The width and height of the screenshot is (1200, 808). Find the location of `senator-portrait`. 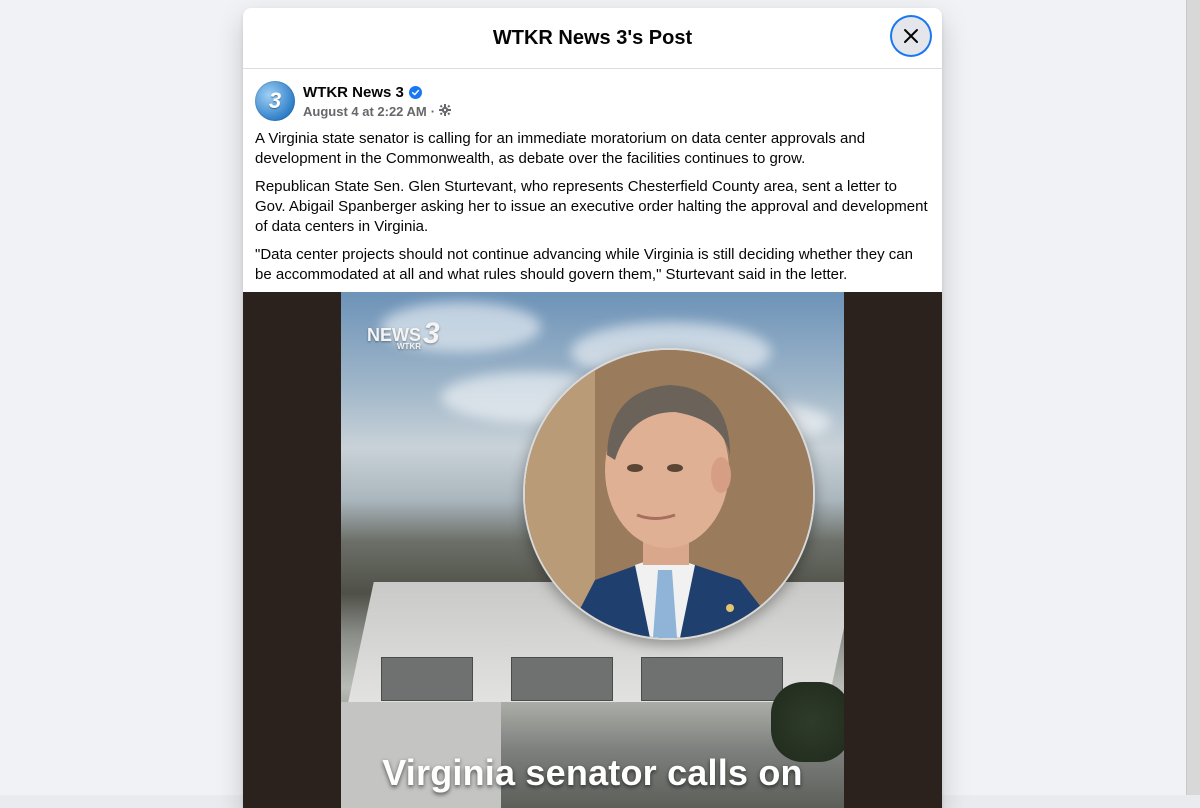

senator-portrait is located at coordinates (669, 494).